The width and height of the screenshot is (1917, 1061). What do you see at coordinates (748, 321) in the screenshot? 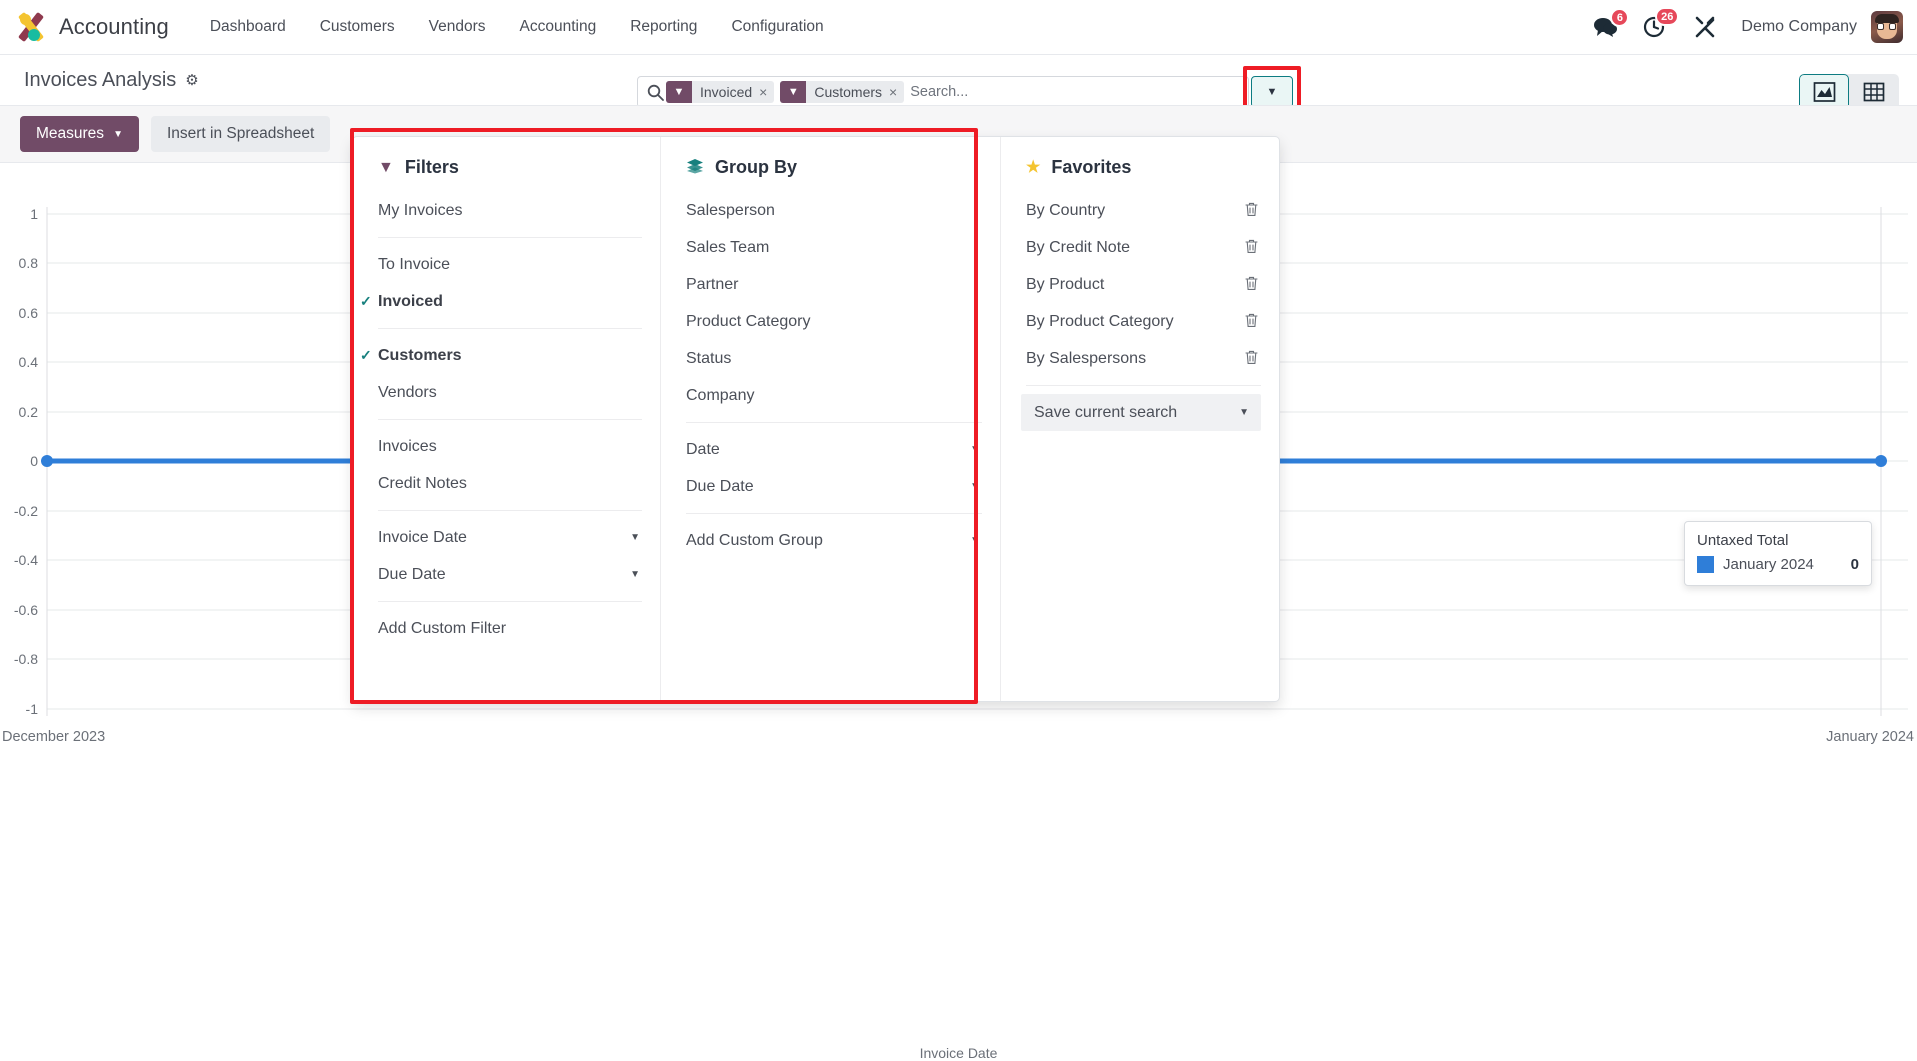
I see `groupby-label: Product Category` at bounding box center [748, 321].